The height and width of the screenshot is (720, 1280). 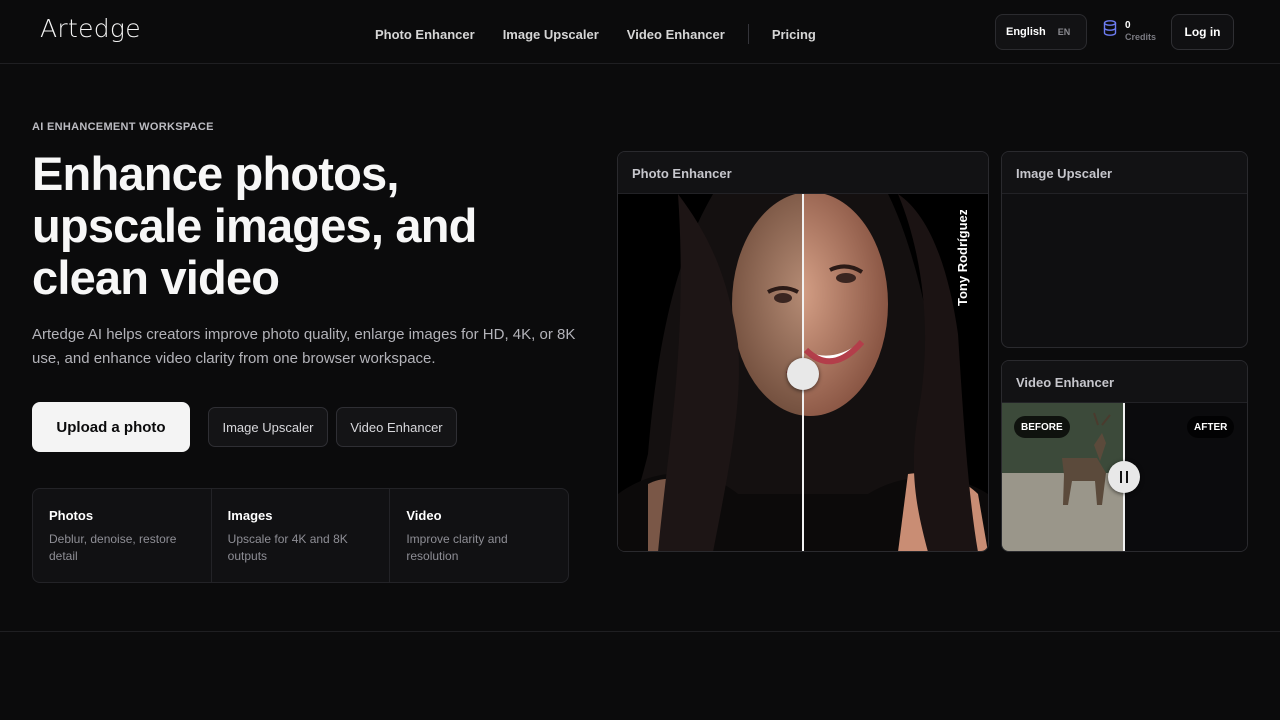 I want to click on credits-label: Credits, so click(x=1141, y=37).